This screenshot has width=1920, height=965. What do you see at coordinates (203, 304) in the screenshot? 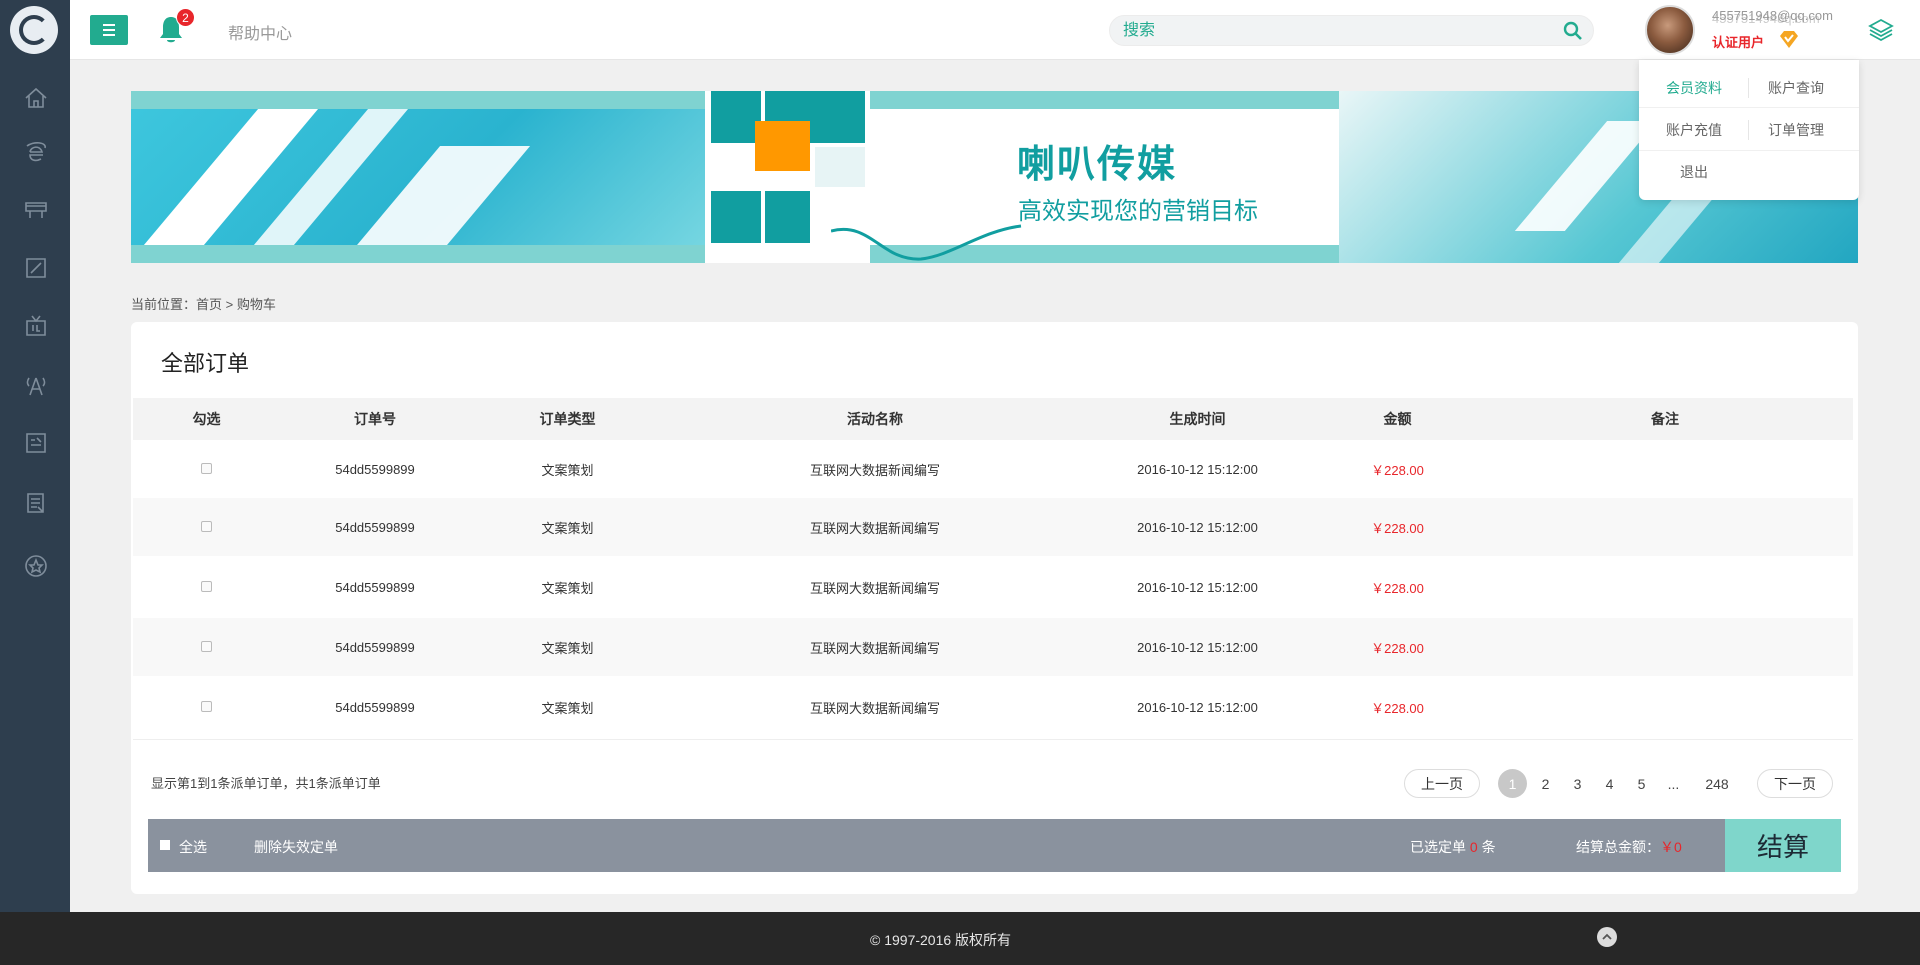
I see `breadcrumb: 当前位置：首页 > 购物车` at bounding box center [203, 304].